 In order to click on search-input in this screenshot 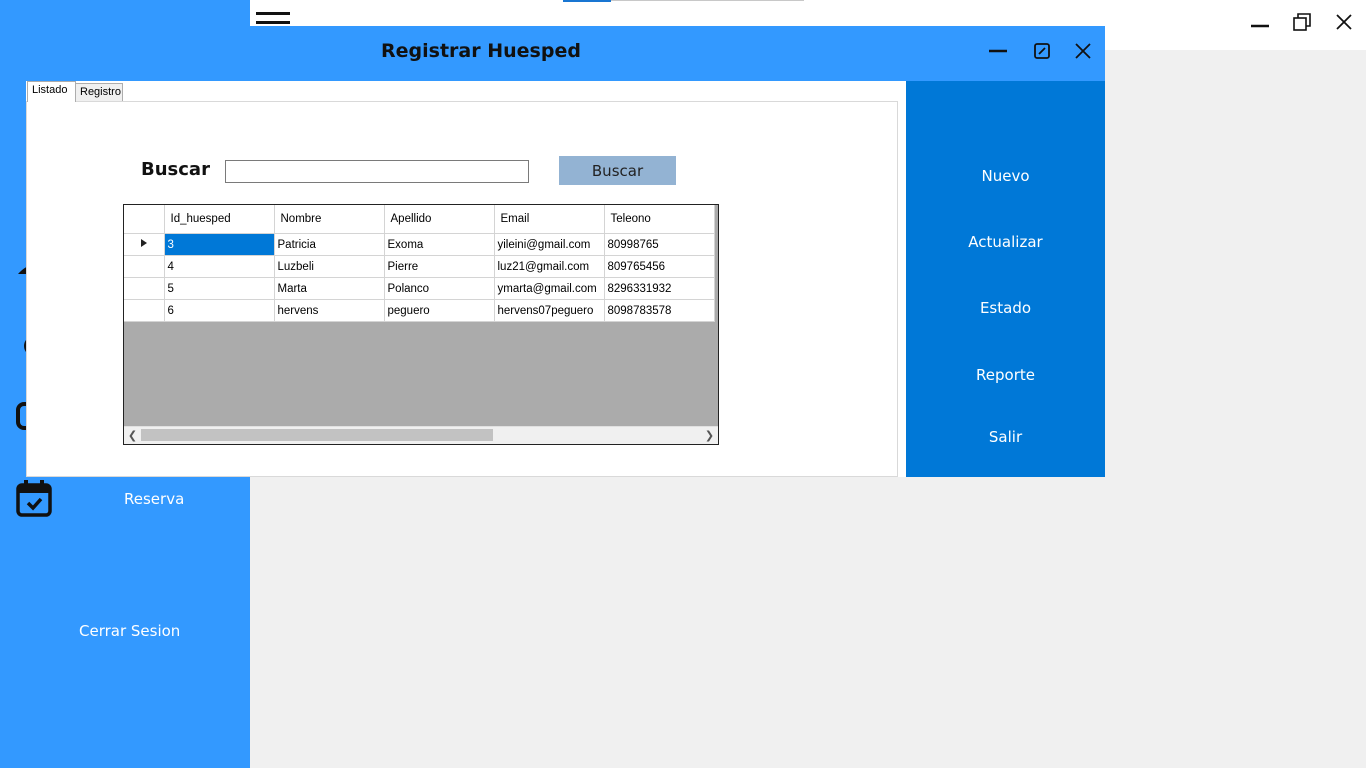, I will do `click(377, 171)`.